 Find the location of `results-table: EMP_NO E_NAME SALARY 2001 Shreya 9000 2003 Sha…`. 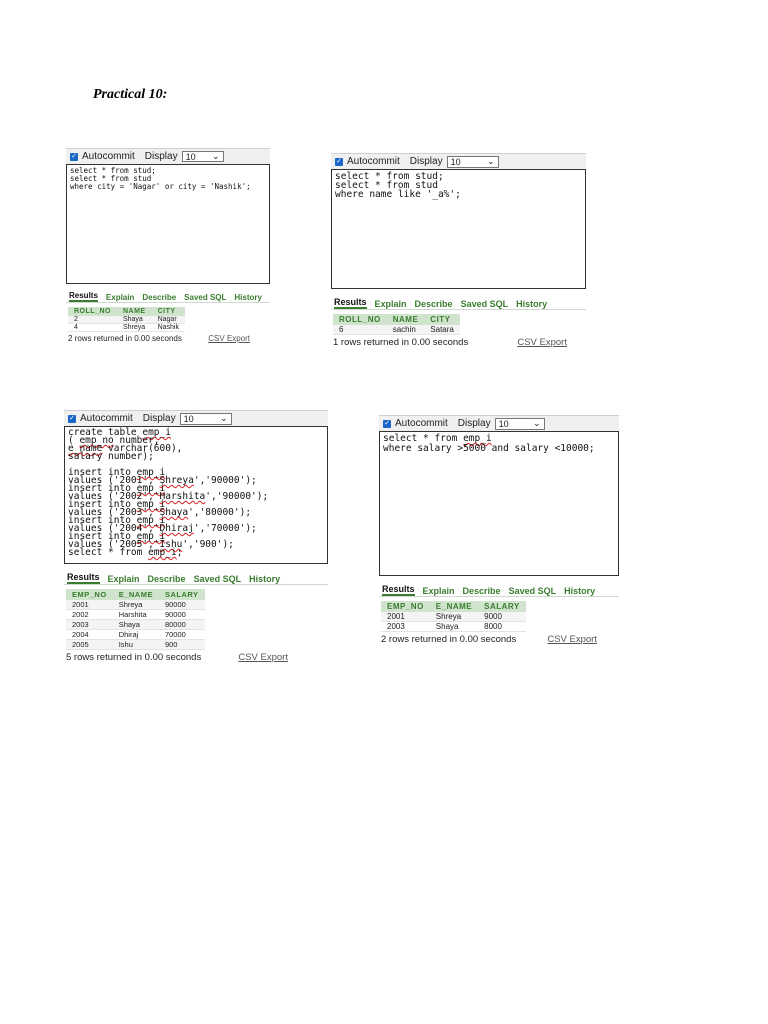

results-table: EMP_NO E_NAME SALARY 2001 Shreya 9000 2003 Sha… is located at coordinates (453, 616).